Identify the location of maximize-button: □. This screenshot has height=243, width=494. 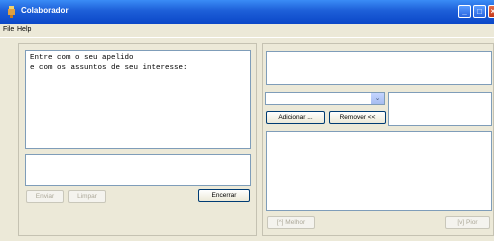
(479, 11).